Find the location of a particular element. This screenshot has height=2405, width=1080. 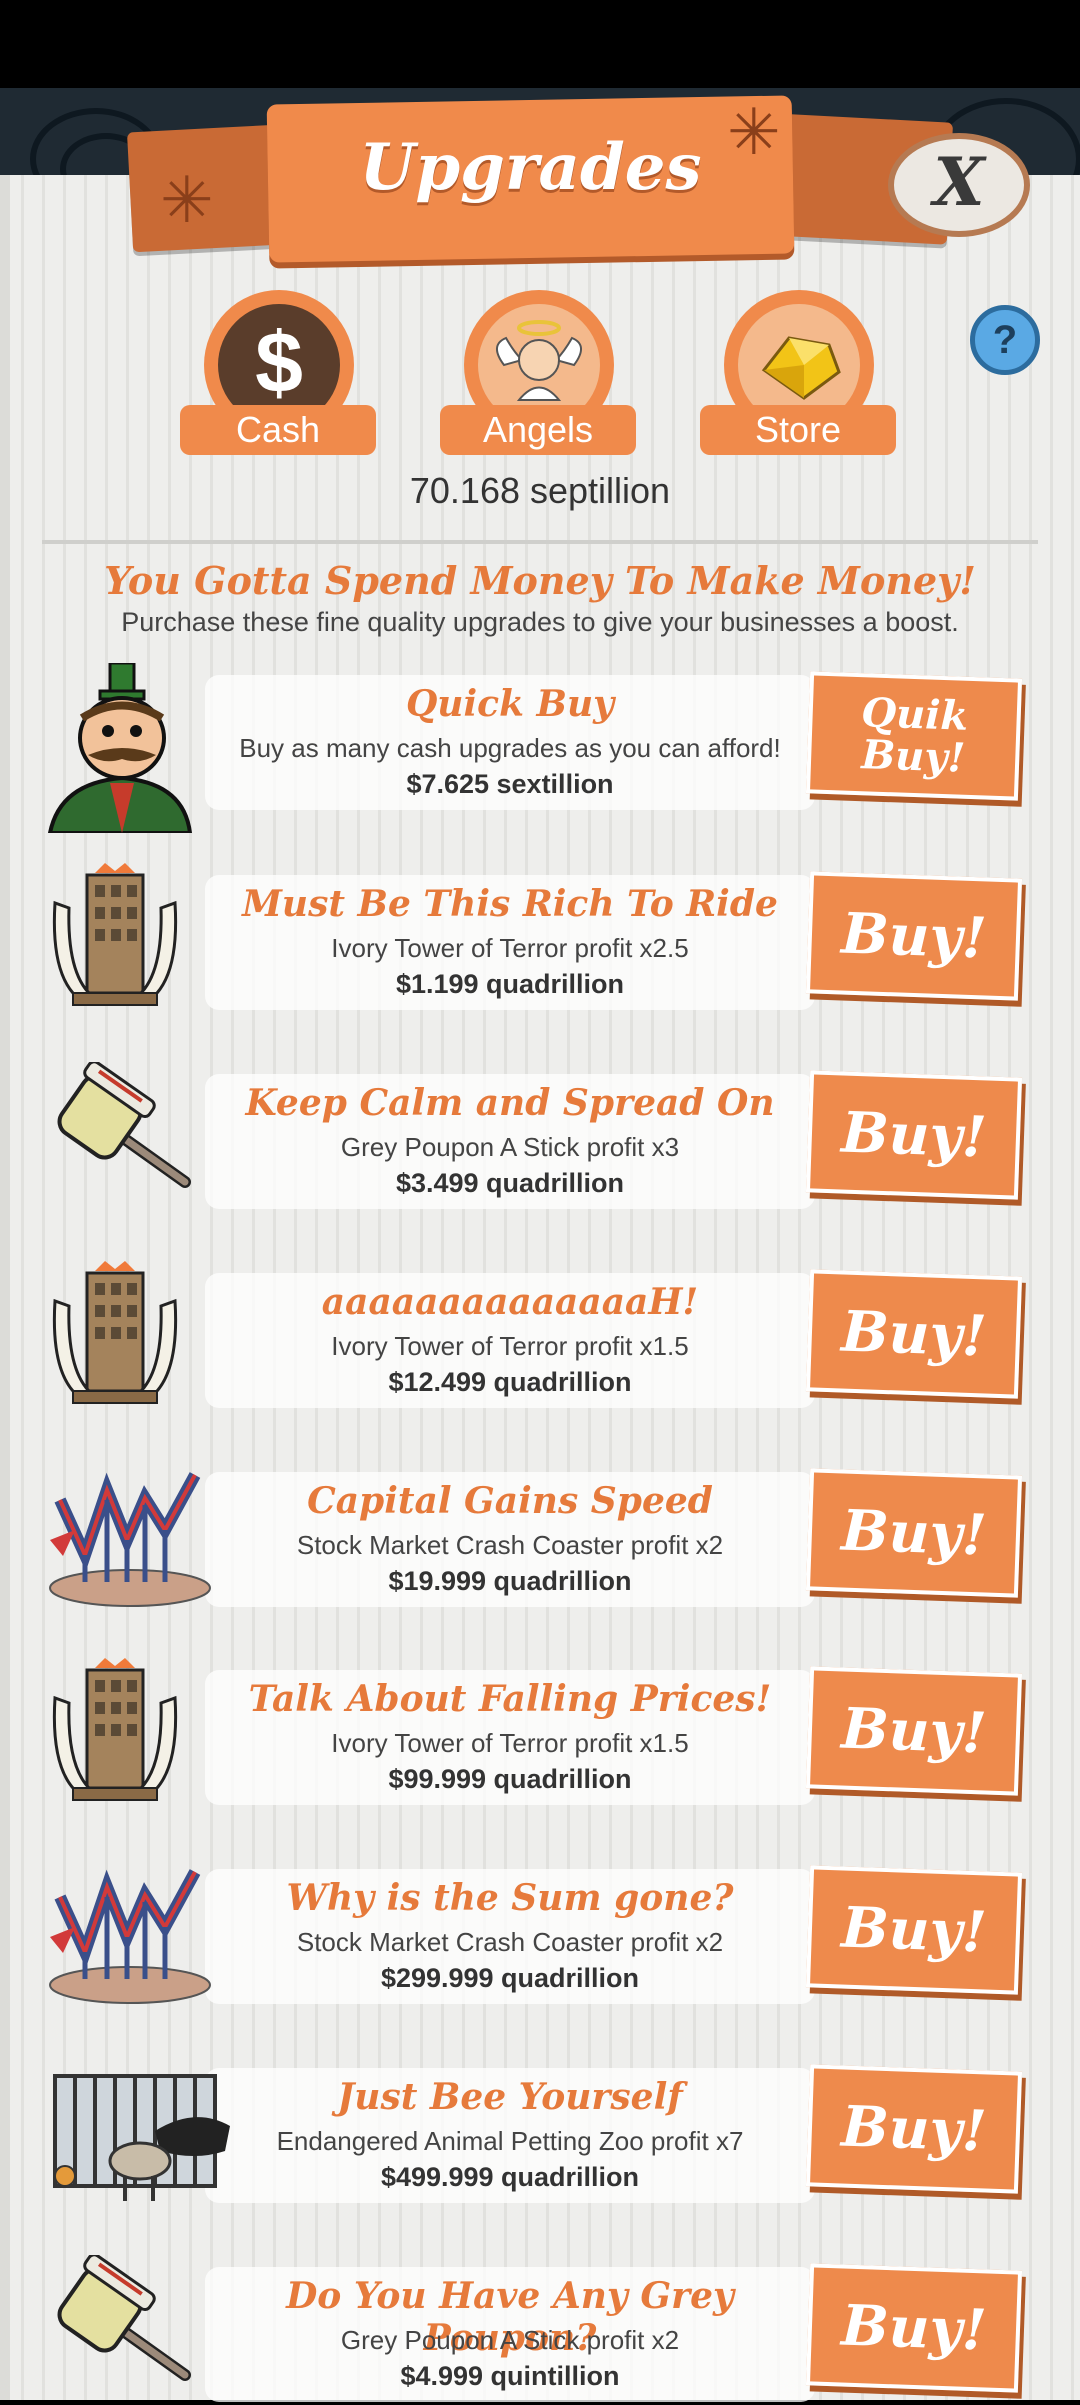

upgrade-description: Endangered Animal Petting Zoo profit x7 is located at coordinates (510, 2141).